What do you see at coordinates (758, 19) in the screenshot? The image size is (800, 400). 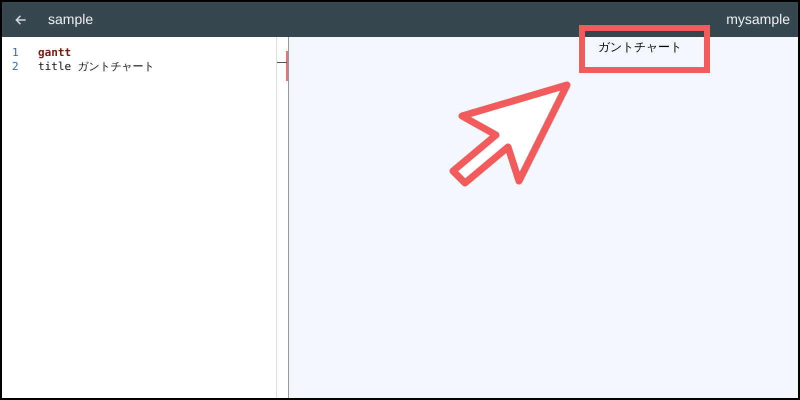 I see `project-name: mysample` at bounding box center [758, 19].